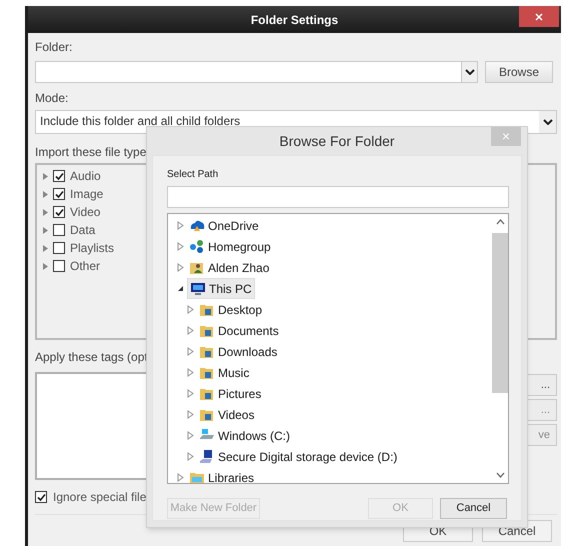  Describe the element at coordinates (197, 476) in the screenshot. I see `library-icon` at that location.